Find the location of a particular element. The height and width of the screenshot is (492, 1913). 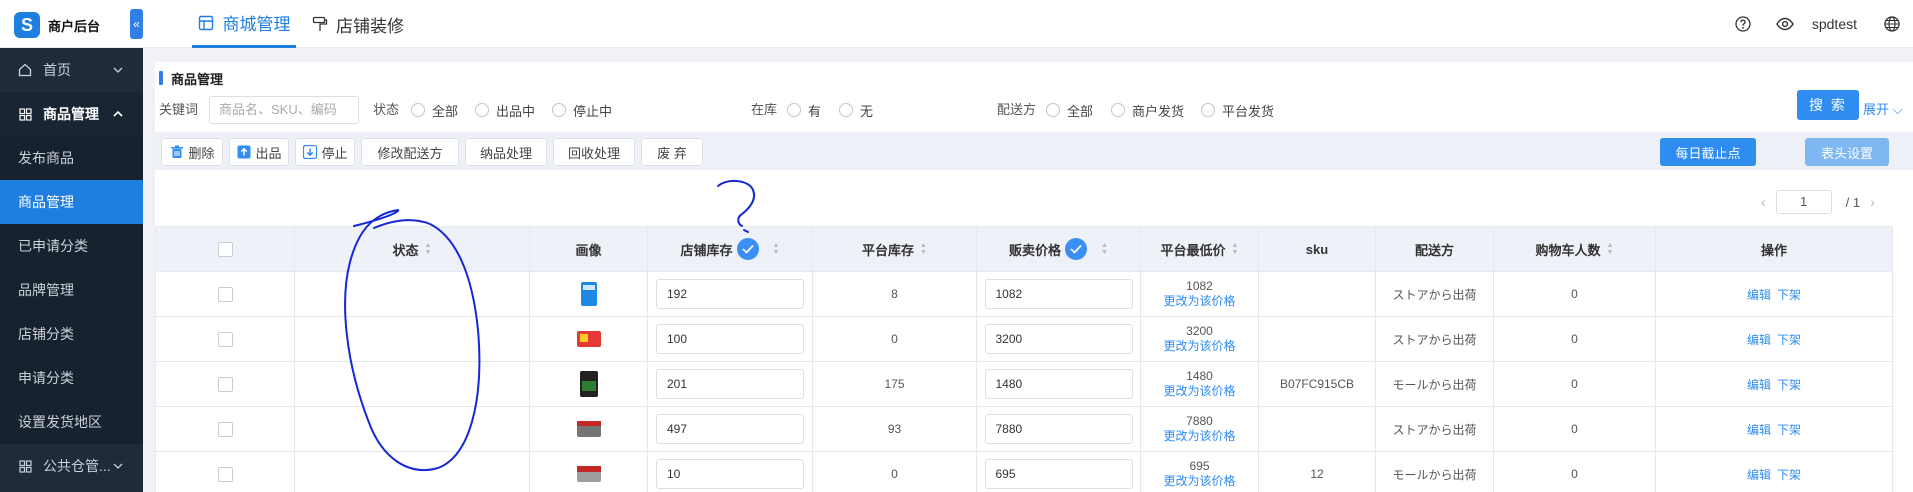

next-page-icon: › is located at coordinates (1872, 202).